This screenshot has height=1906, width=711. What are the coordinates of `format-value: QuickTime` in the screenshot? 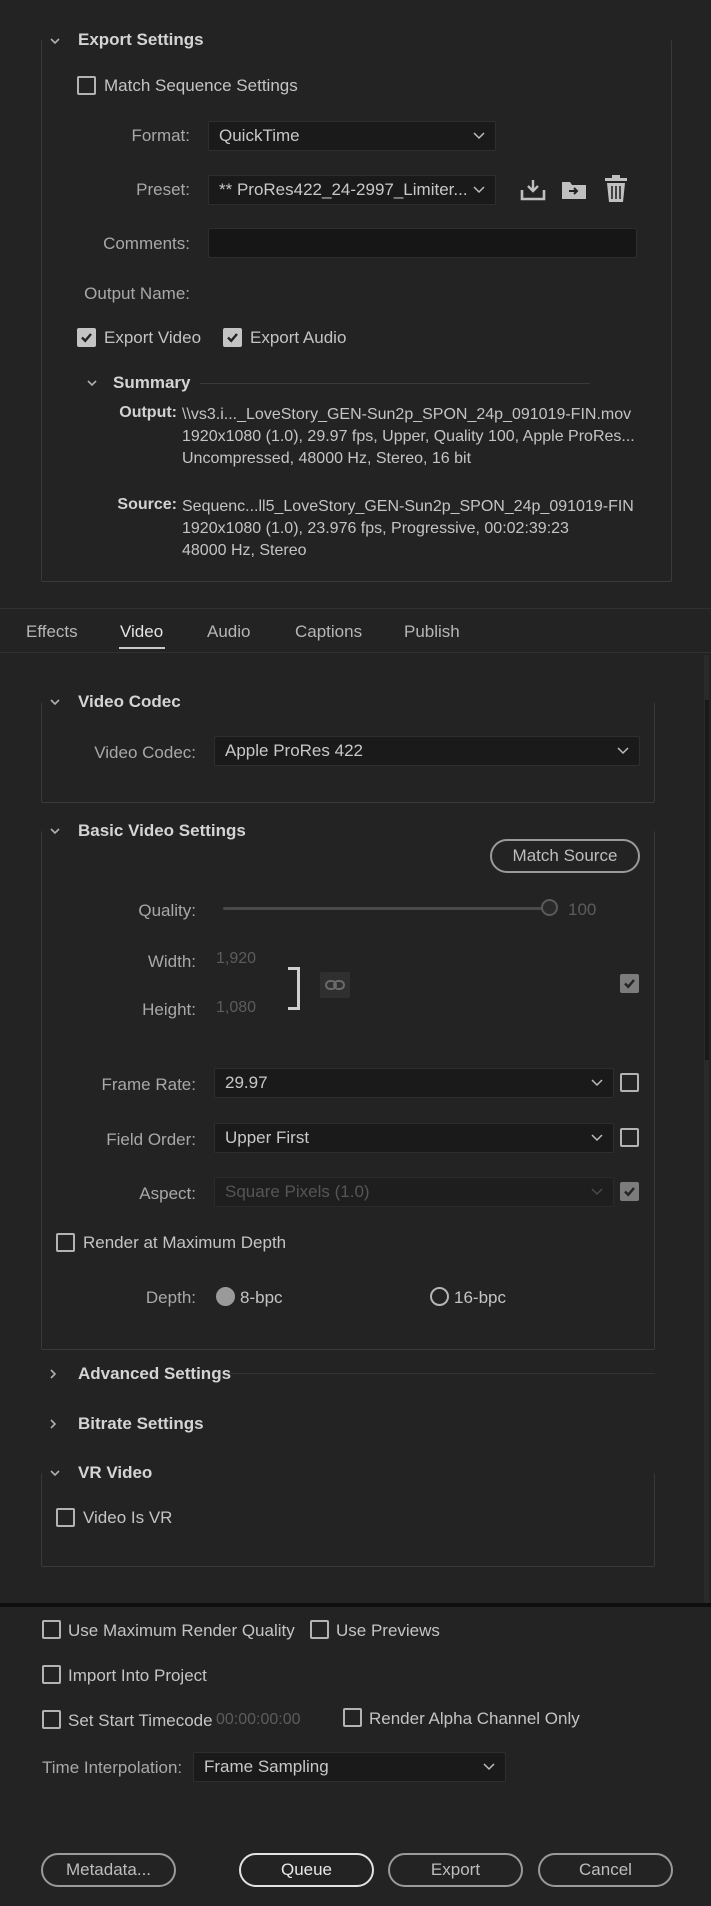 It's located at (259, 135).